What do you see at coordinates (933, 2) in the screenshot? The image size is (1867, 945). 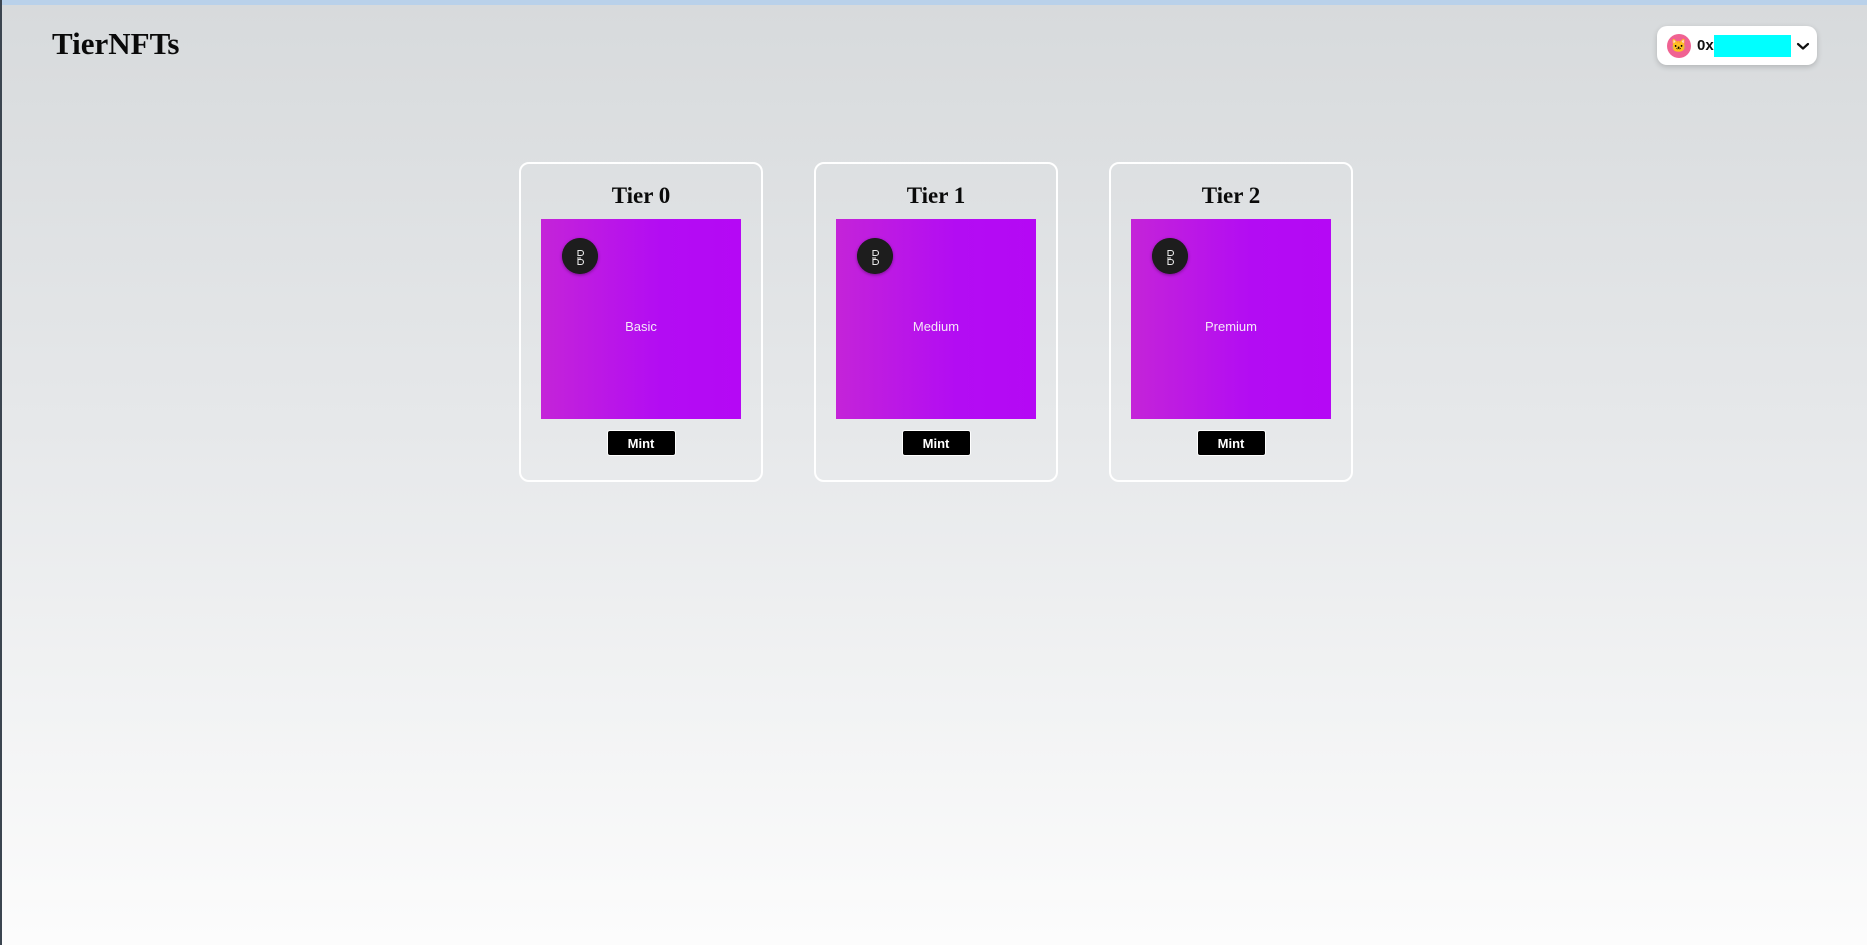 I see `browser-top-border` at bounding box center [933, 2].